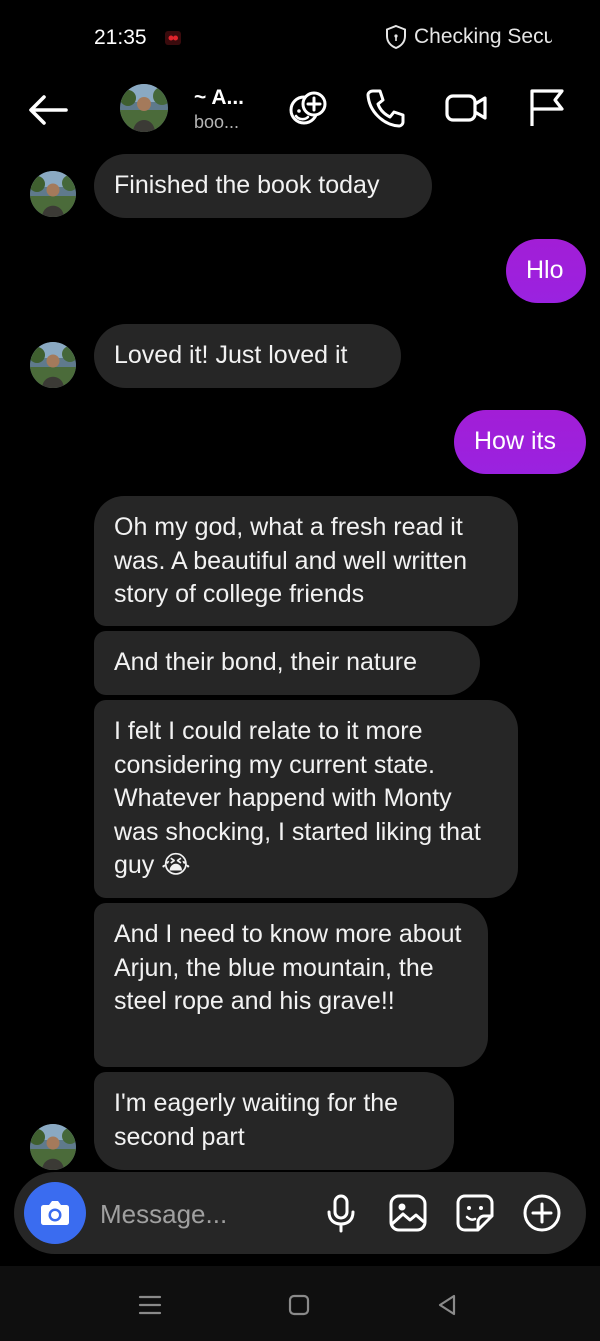 The height and width of the screenshot is (1341, 600). I want to click on status-bar: 21:35 Checking Secu, so click(300, 39).